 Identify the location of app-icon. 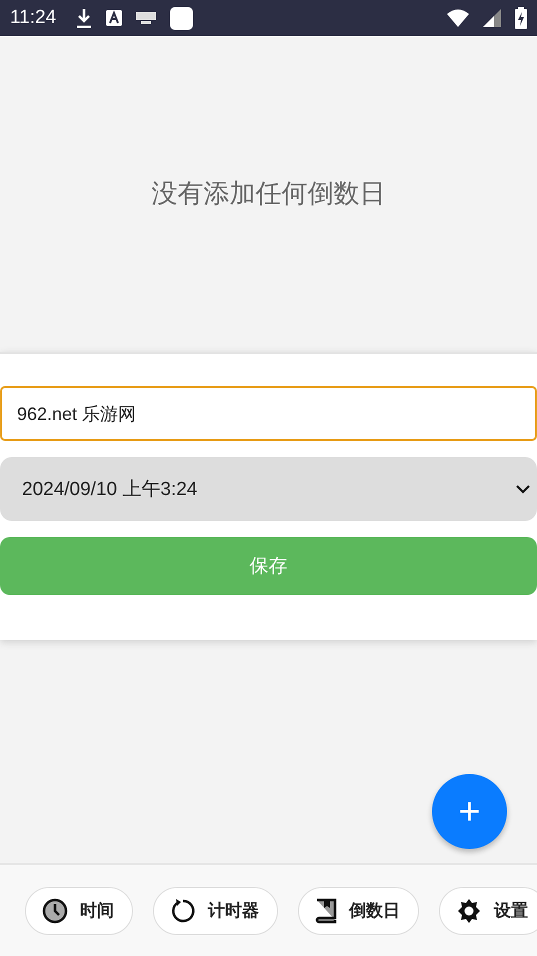
(182, 18).